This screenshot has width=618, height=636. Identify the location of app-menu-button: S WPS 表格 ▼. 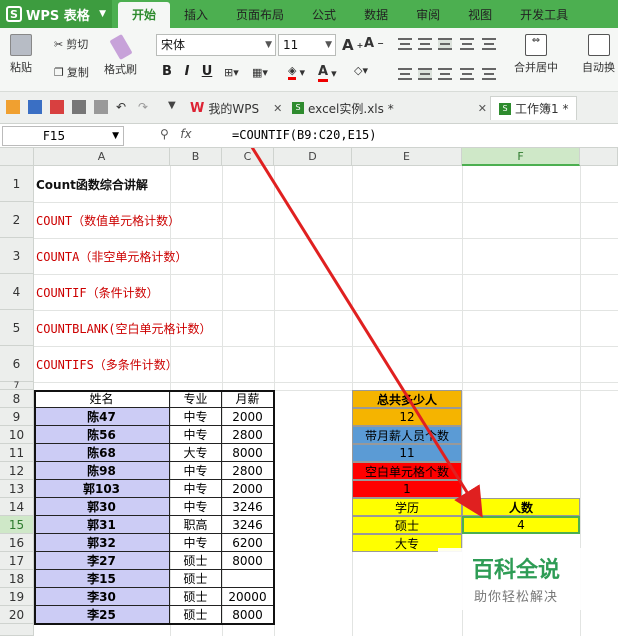
(56, 14).